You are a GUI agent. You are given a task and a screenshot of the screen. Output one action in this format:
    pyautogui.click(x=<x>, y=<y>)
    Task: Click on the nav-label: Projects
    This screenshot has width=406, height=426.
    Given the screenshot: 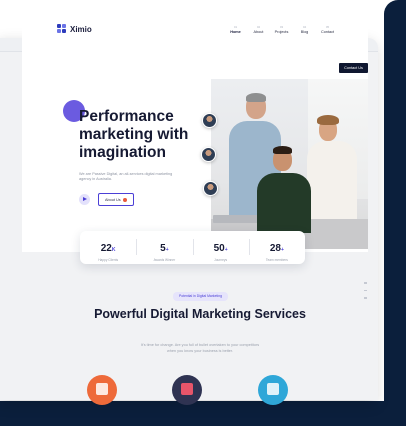 What is the action you would take?
    pyautogui.click(x=281, y=32)
    